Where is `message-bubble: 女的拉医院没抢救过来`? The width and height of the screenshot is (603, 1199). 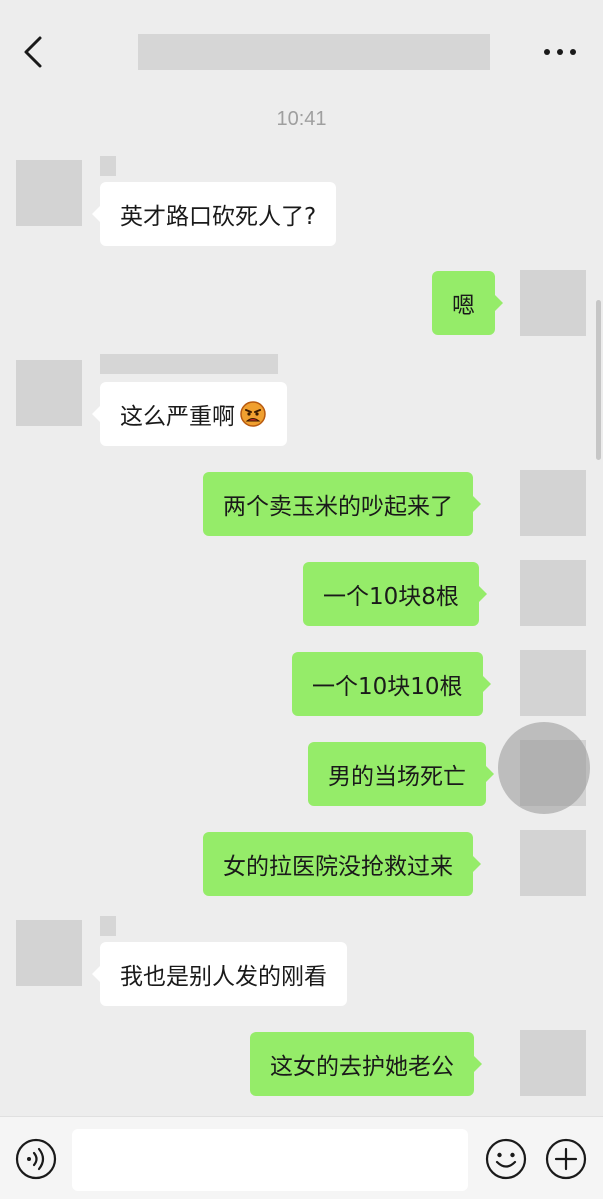 message-bubble: 女的拉医院没抢救过来 is located at coordinates (342, 864).